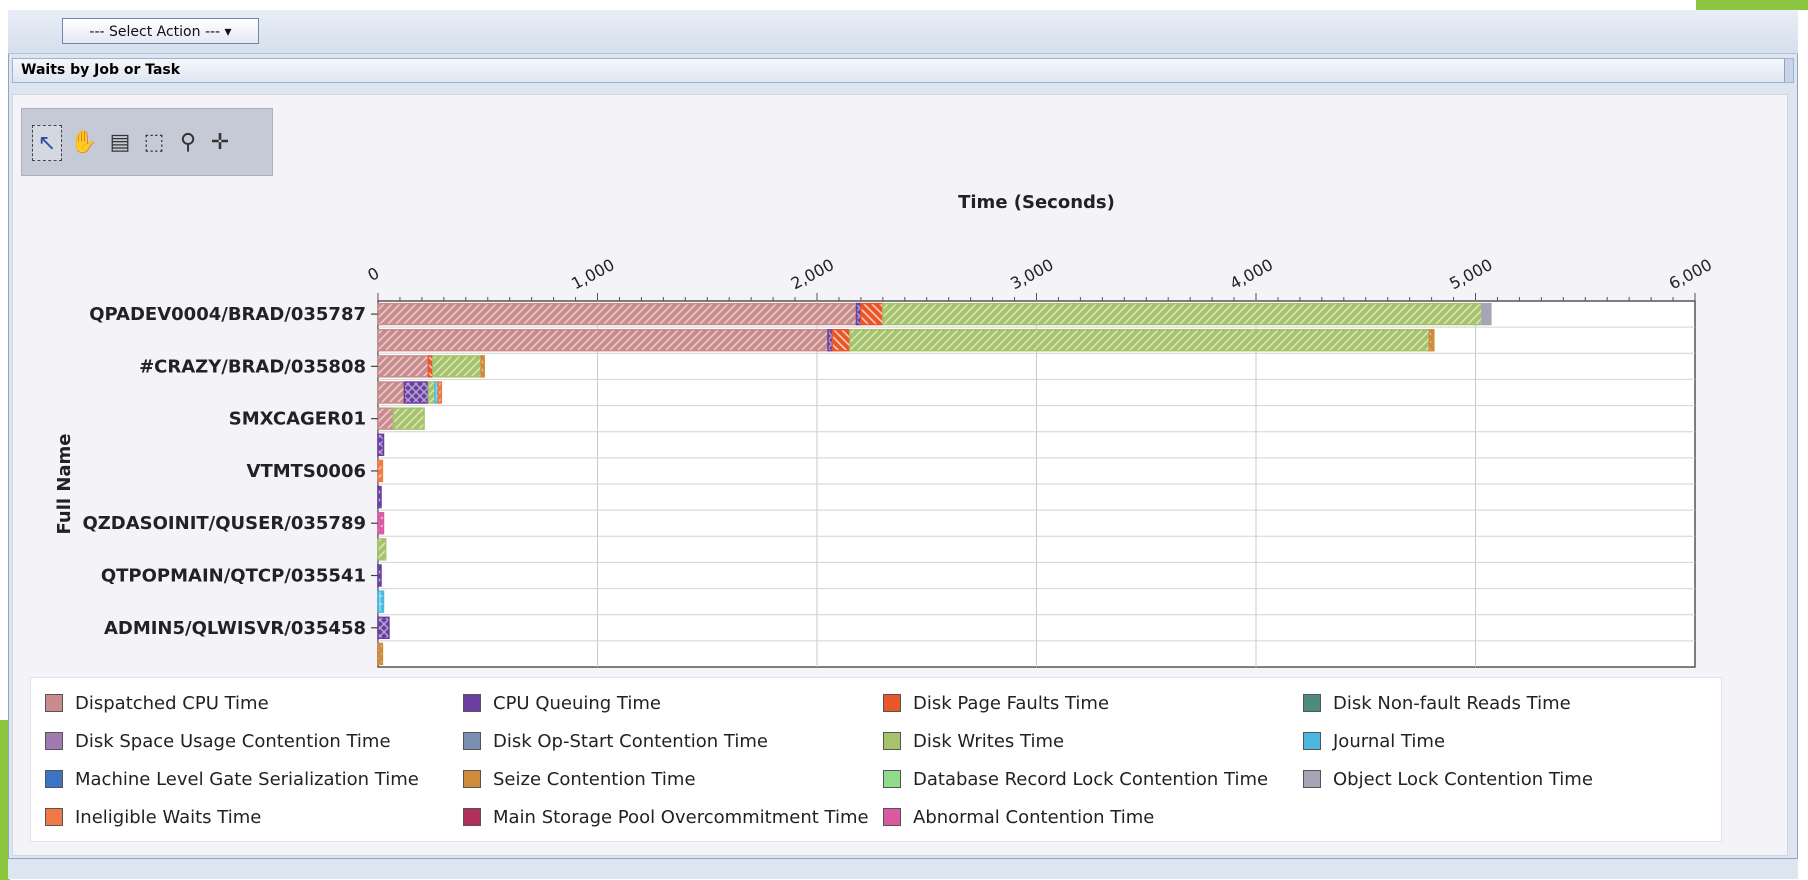  Describe the element at coordinates (681, 817) in the screenshot. I see `legend-label: Main Storage Pool Overcommitment Time` at that location.